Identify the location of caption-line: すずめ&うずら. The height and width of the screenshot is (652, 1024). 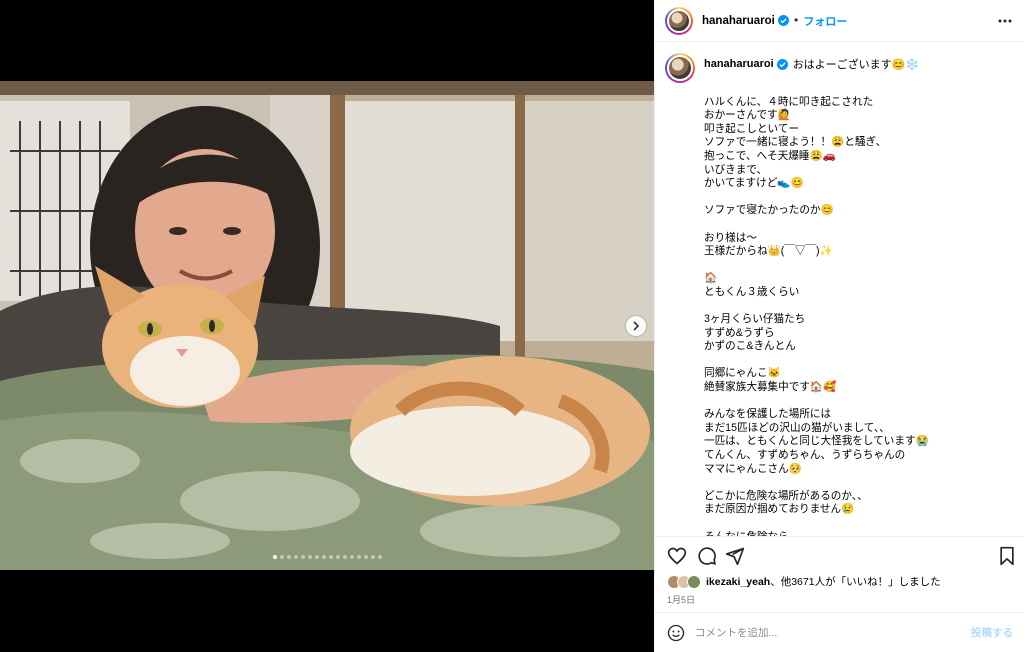
(739, 332).